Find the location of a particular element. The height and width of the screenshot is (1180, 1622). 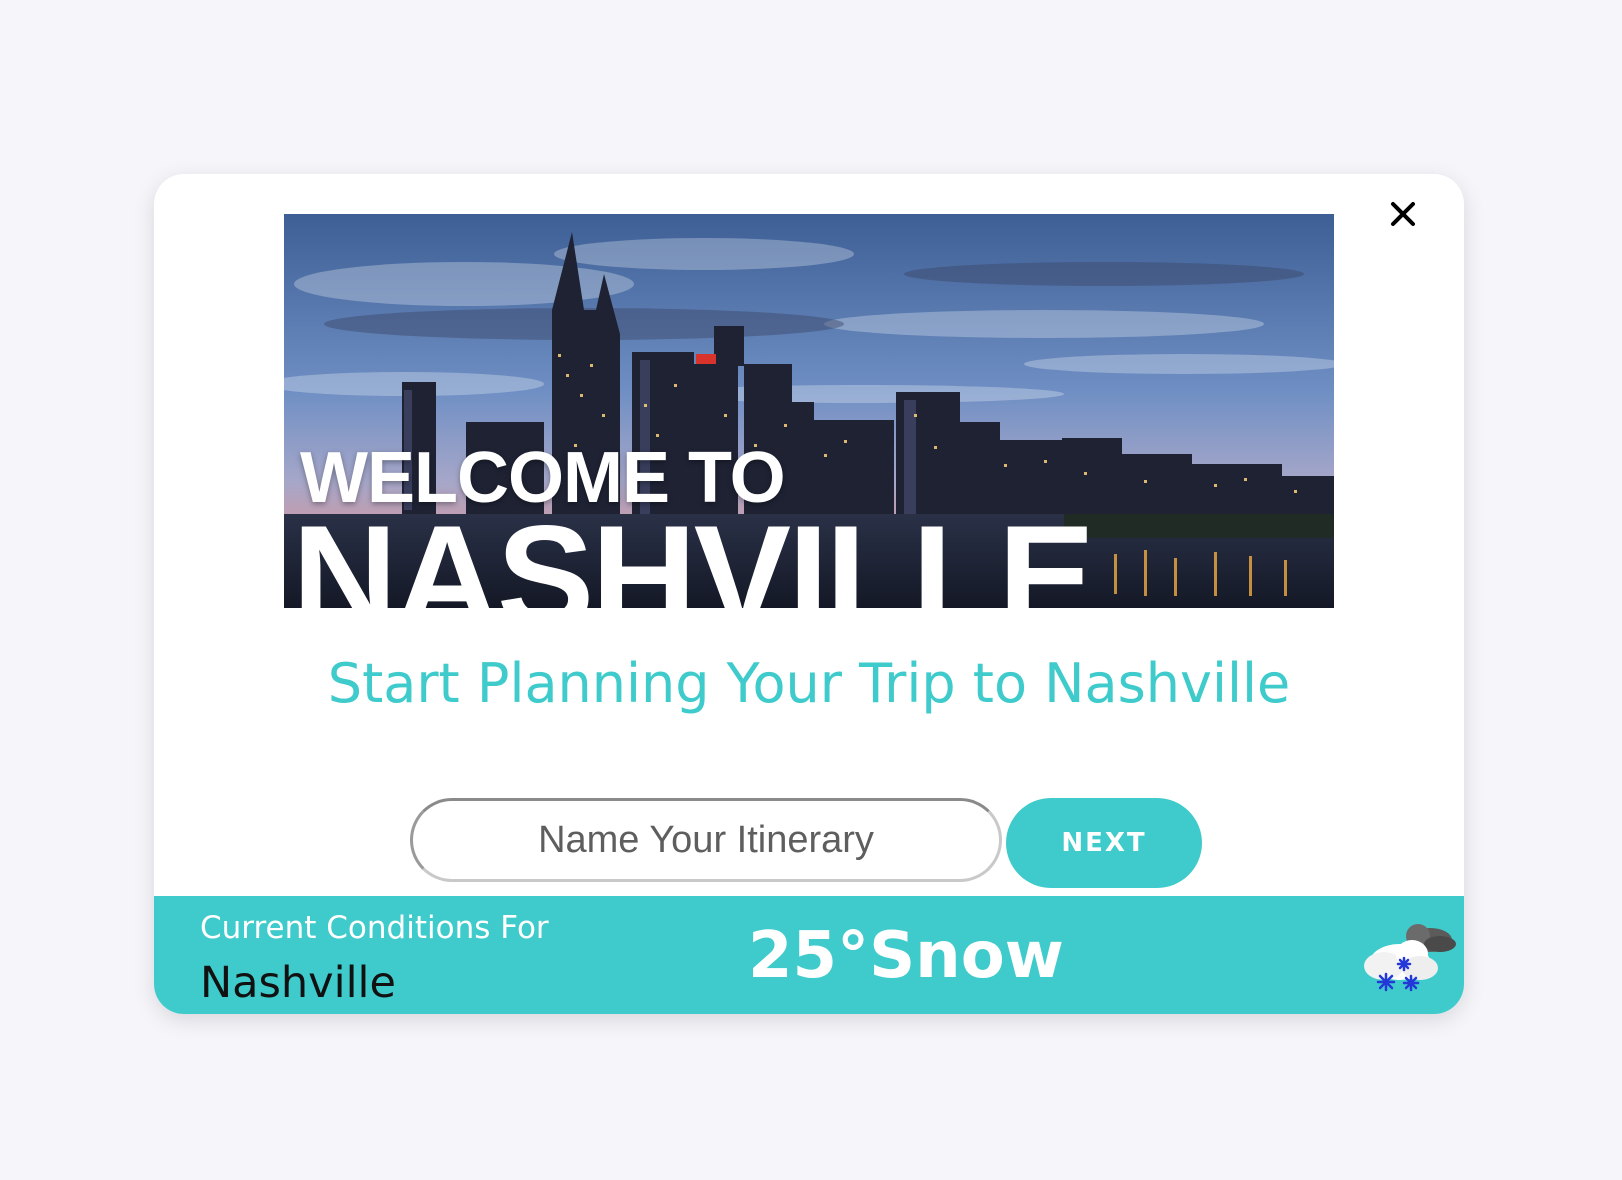

close-button is located at coordinates (1403, 214).